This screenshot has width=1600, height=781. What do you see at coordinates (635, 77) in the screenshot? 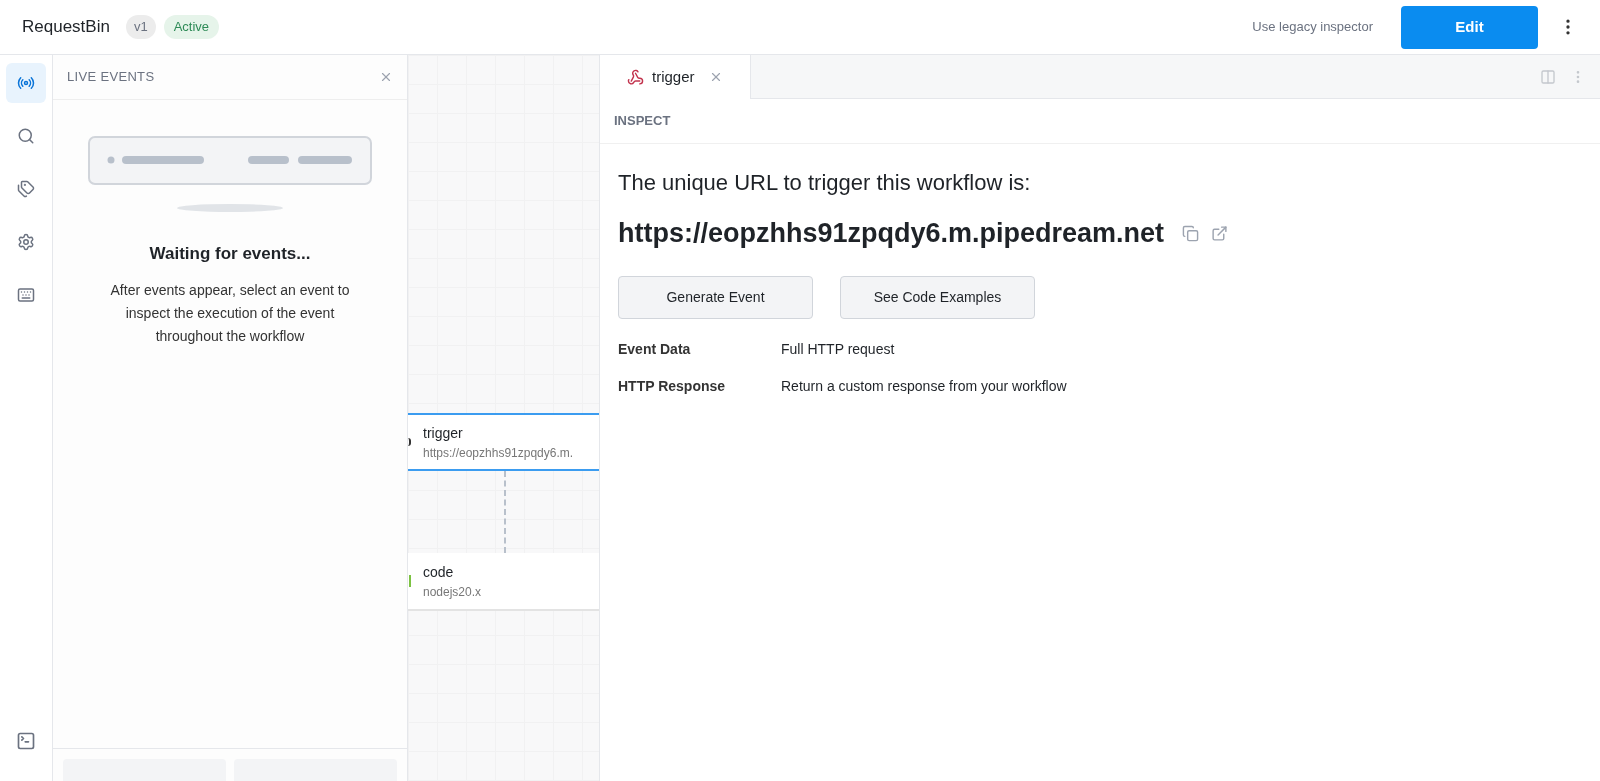
I see `webhook-icon` at bounding box center [635, 77].